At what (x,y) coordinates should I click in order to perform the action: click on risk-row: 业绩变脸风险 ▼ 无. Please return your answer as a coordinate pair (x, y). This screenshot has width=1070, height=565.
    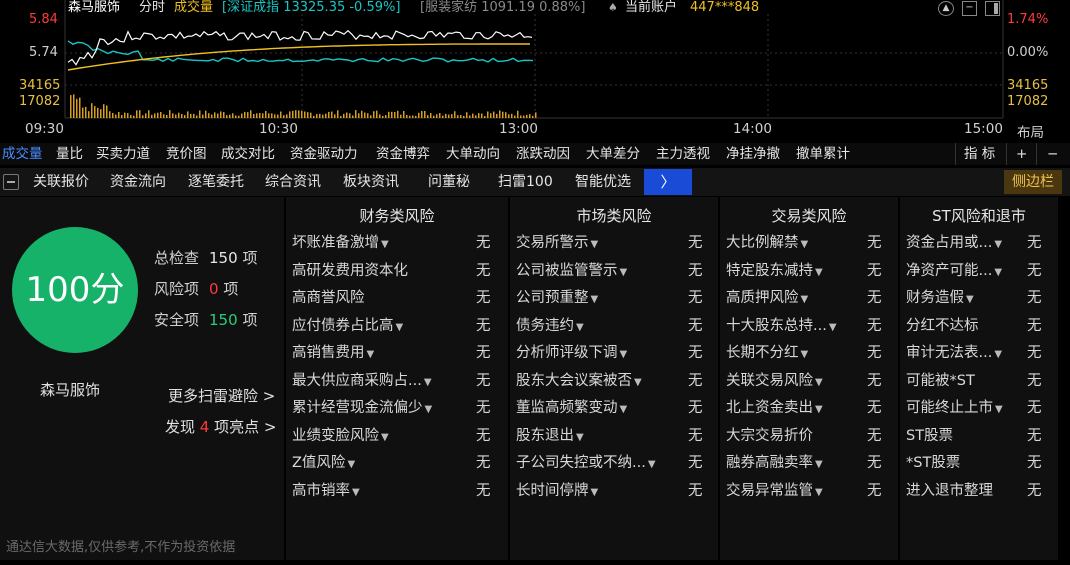
    Looking at the image, I should click on (397, 436).